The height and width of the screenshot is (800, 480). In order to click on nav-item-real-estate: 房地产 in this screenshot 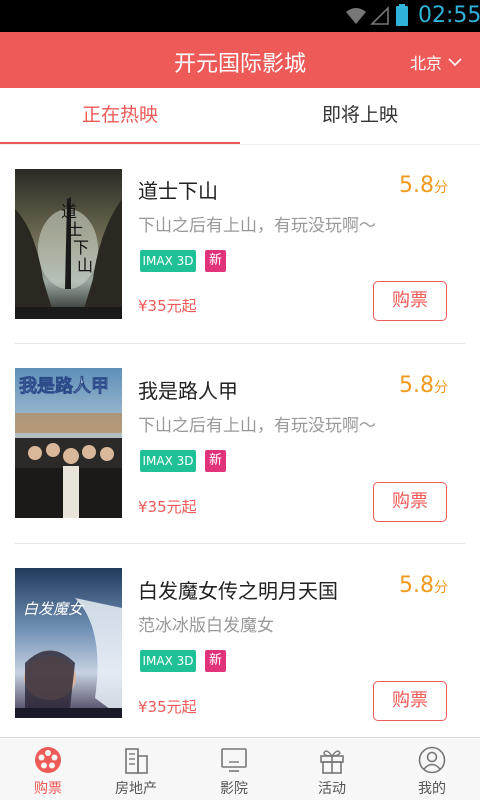, I will do `click(136, 769)`.